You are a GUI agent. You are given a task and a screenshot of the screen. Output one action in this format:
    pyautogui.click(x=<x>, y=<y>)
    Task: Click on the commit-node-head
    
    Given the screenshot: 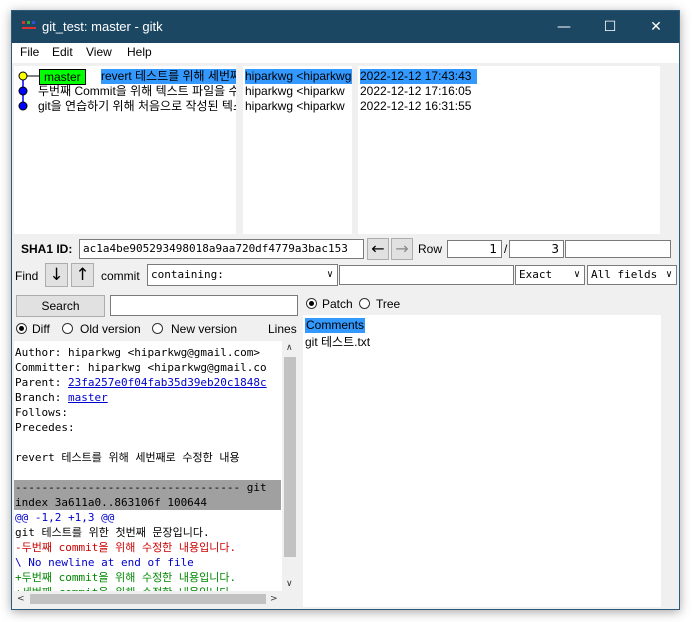 What is the action you would take?
    pyautogui.click(x=23, y=76)
    